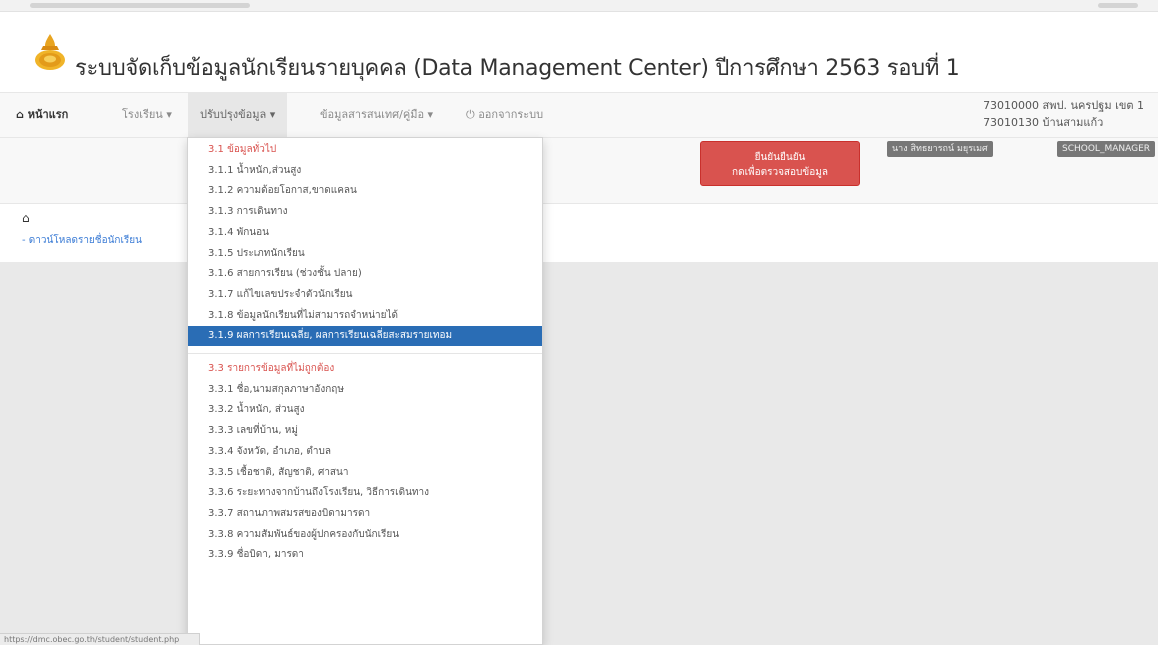 The width and height of the screenshot is (1158, 645). Describe the element at coordinates (365, 353) in the screenshot. I see `dropdown-divider` at that location.